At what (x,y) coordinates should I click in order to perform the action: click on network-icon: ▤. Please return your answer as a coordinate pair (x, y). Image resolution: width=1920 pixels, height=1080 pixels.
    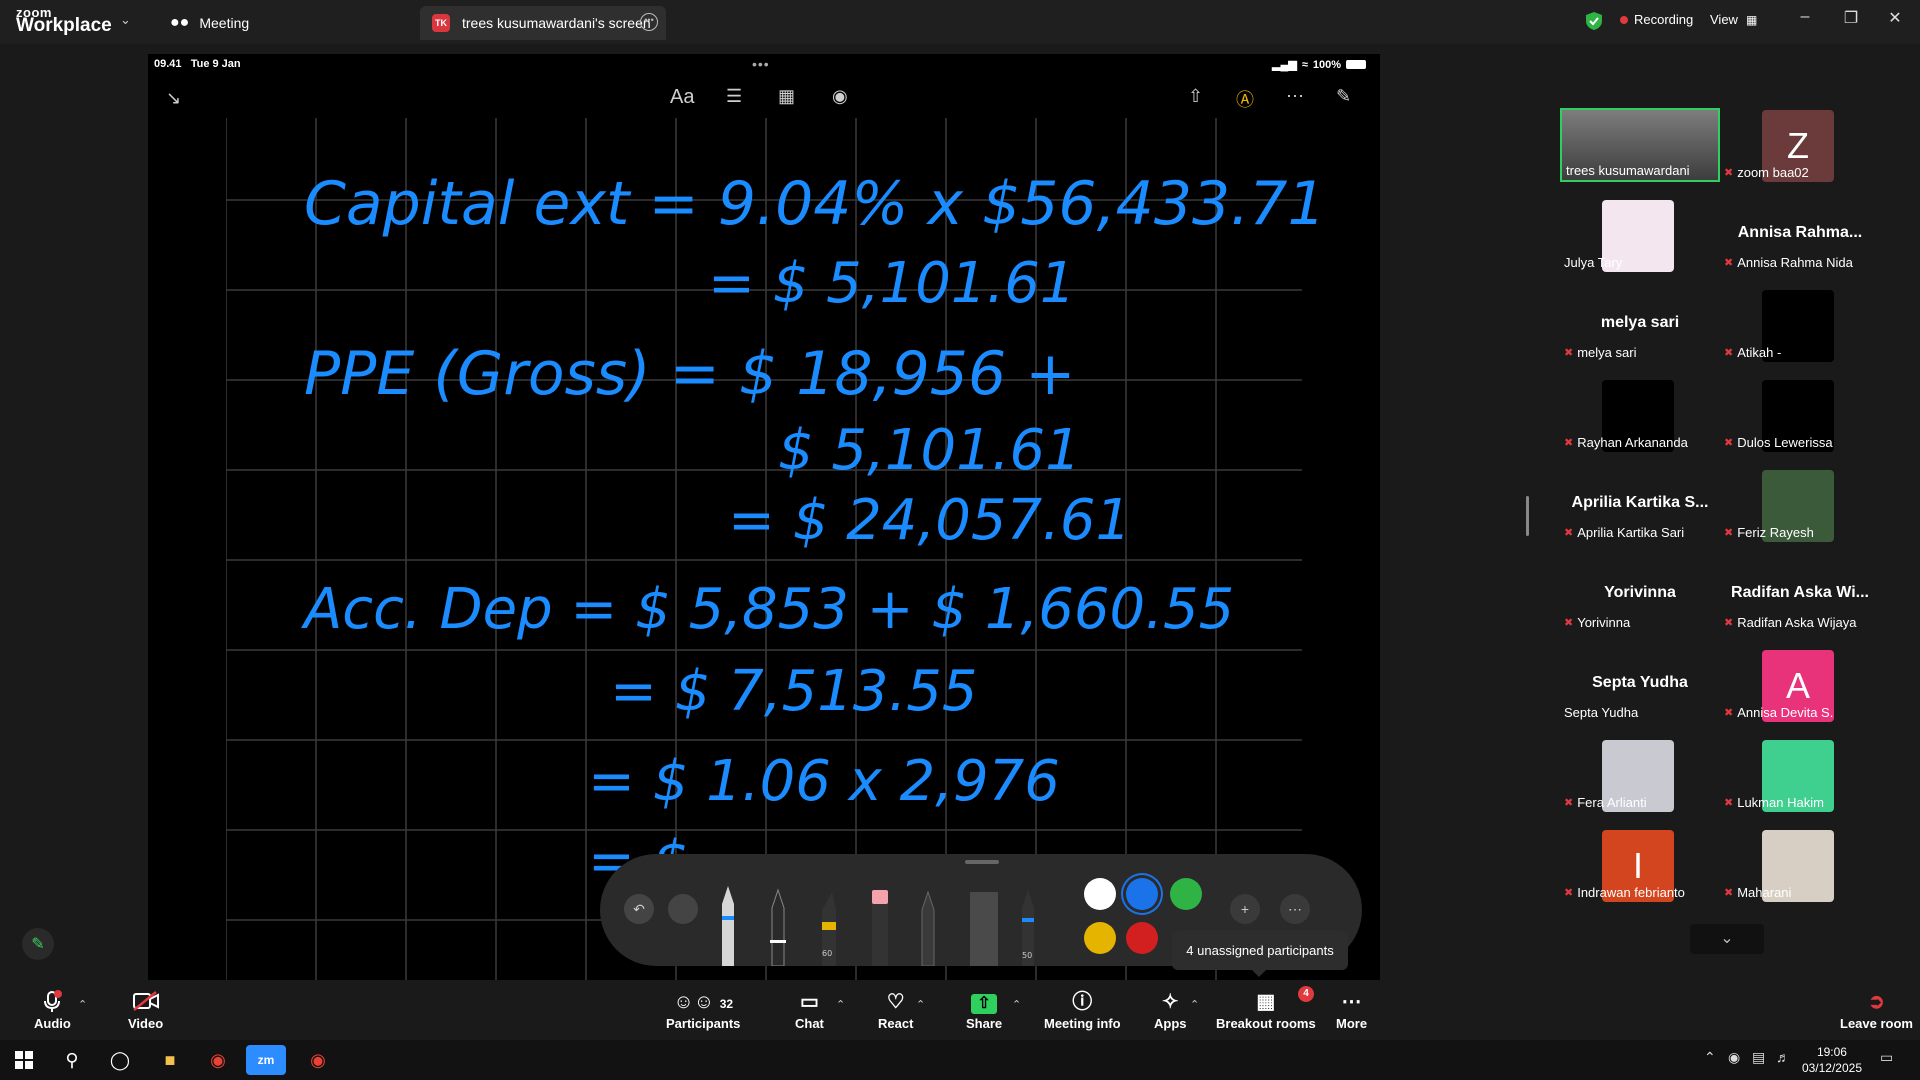
    Looking at the image, I should click on (1758, 1057).